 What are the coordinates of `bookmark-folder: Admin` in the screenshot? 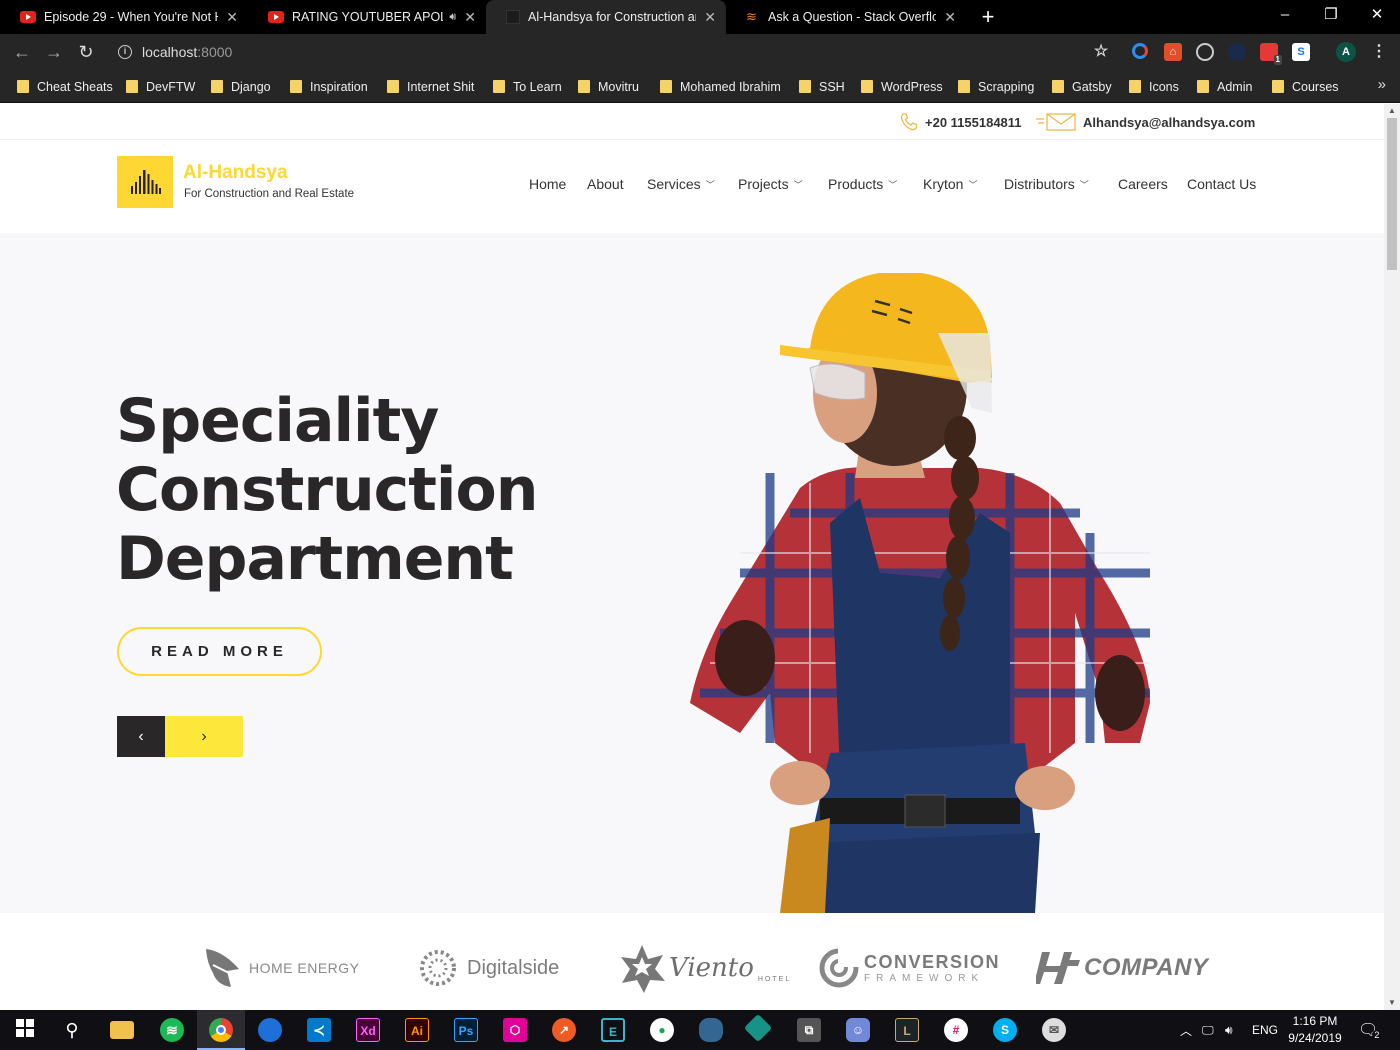 It's located at (1224, 86).